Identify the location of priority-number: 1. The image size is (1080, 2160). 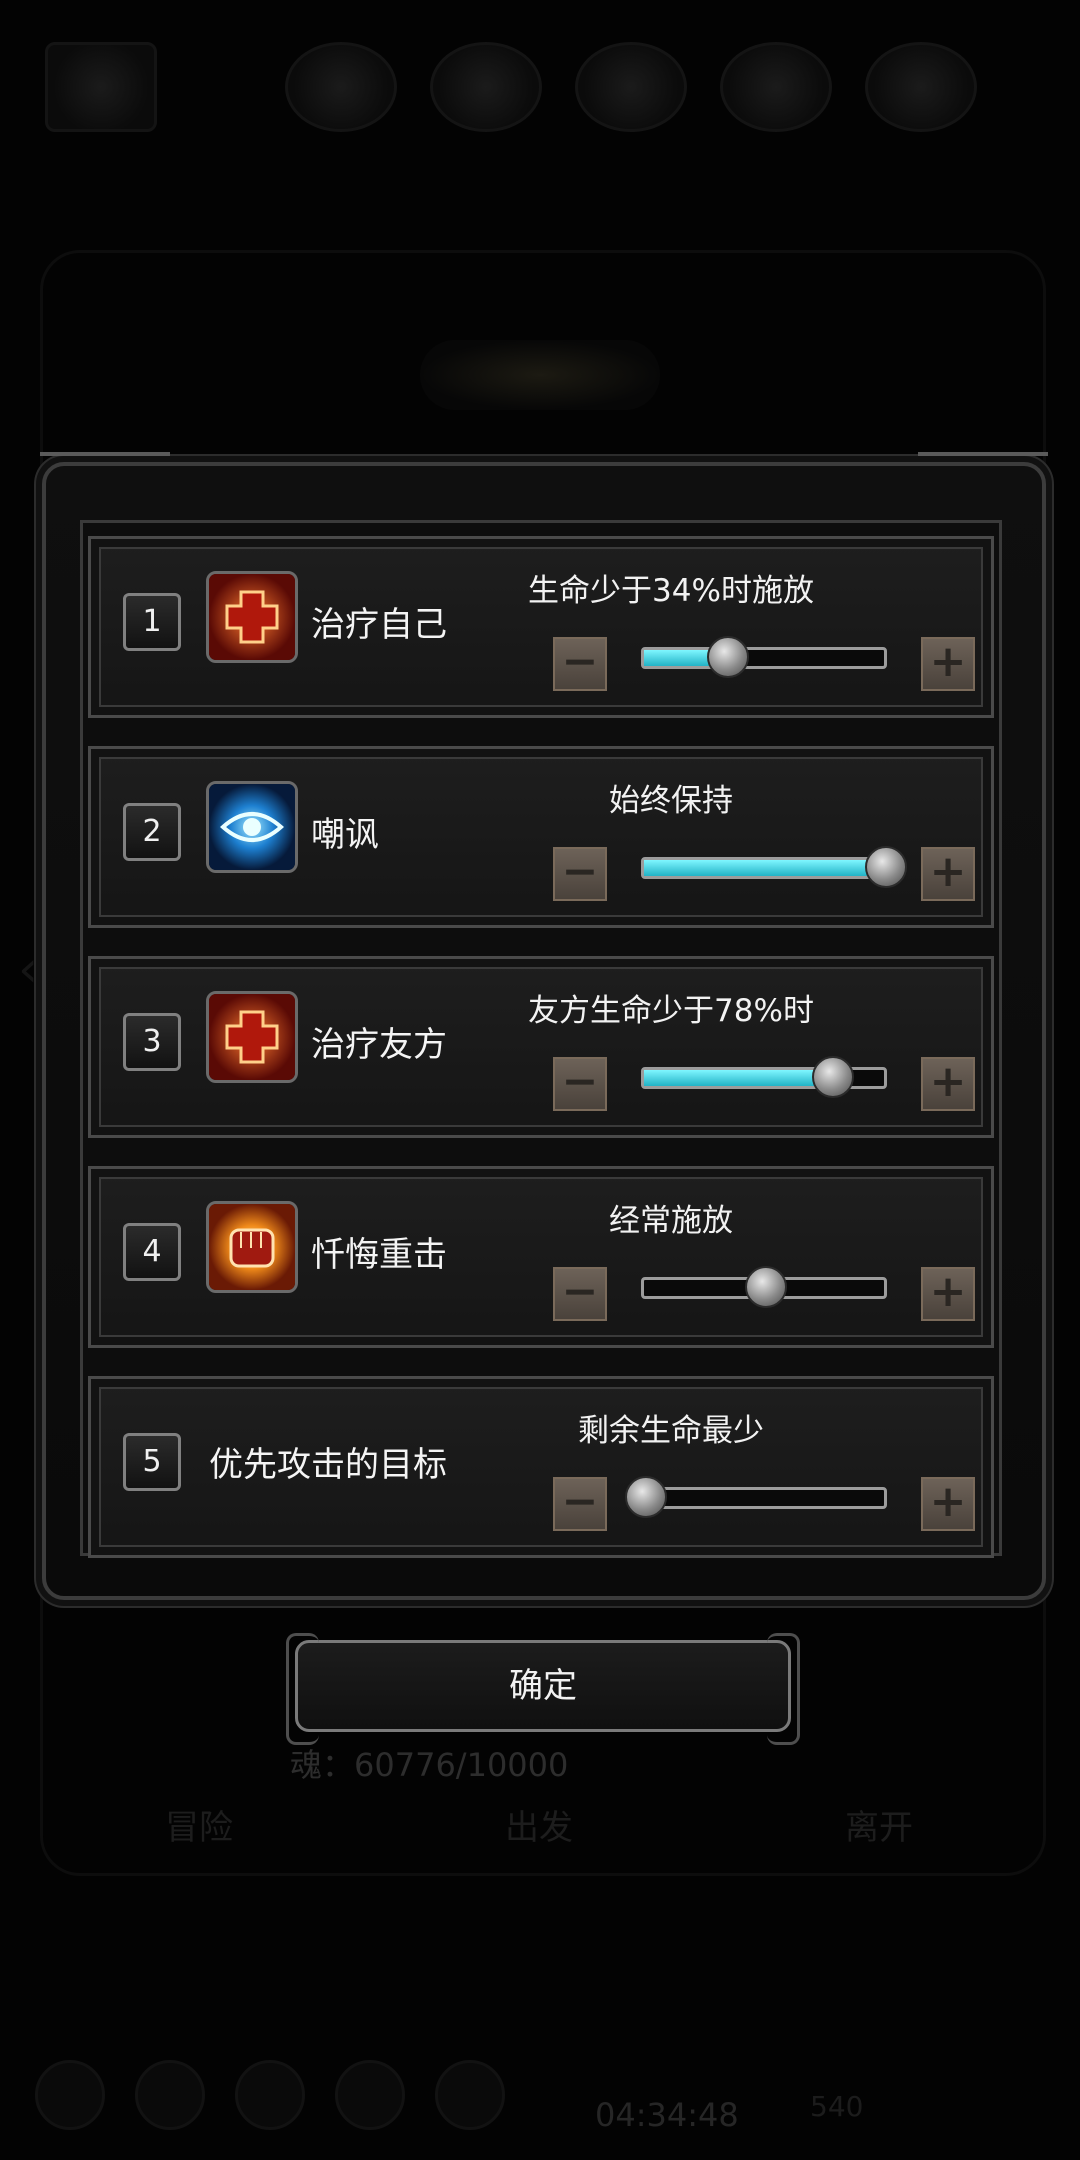
(152, 622).